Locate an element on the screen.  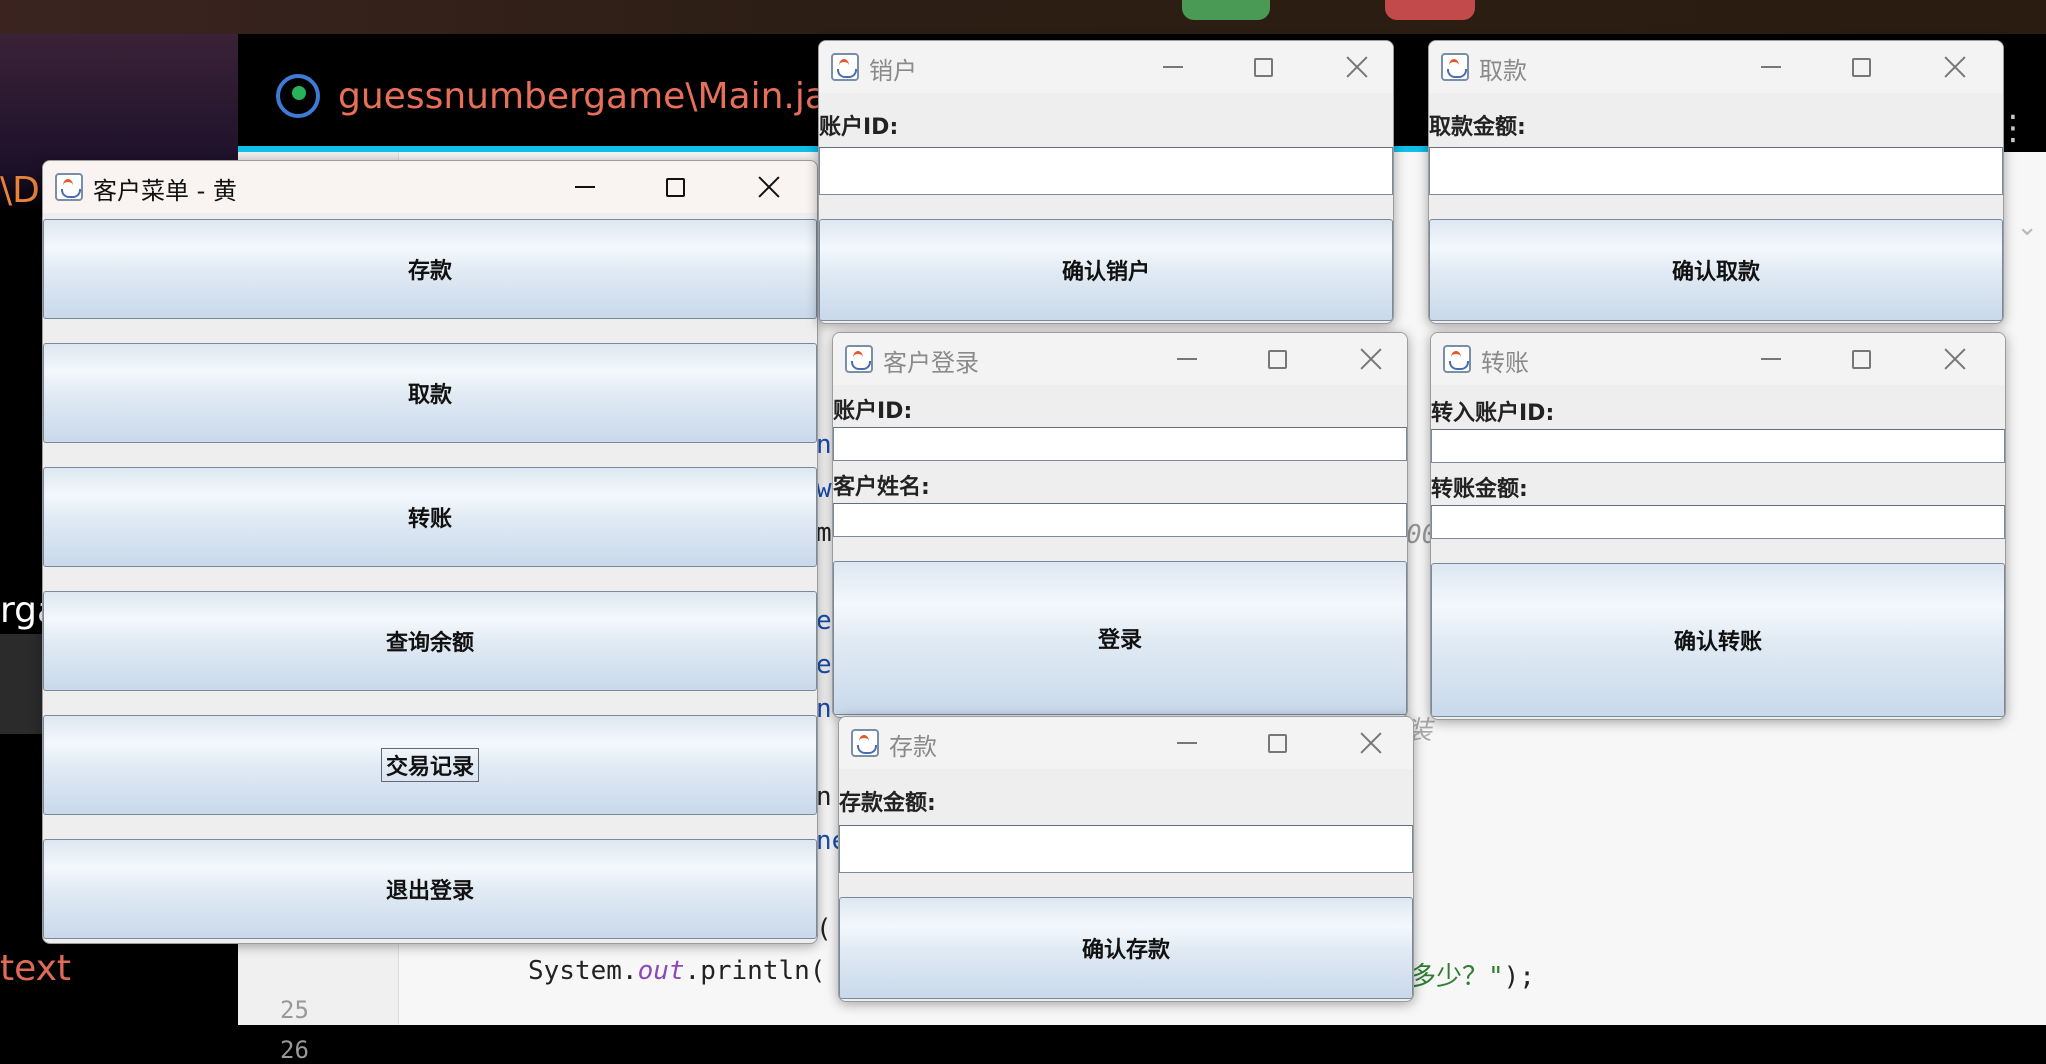
confirm-transfer-button: 确认转账 is located at coordinates (1718, 640).